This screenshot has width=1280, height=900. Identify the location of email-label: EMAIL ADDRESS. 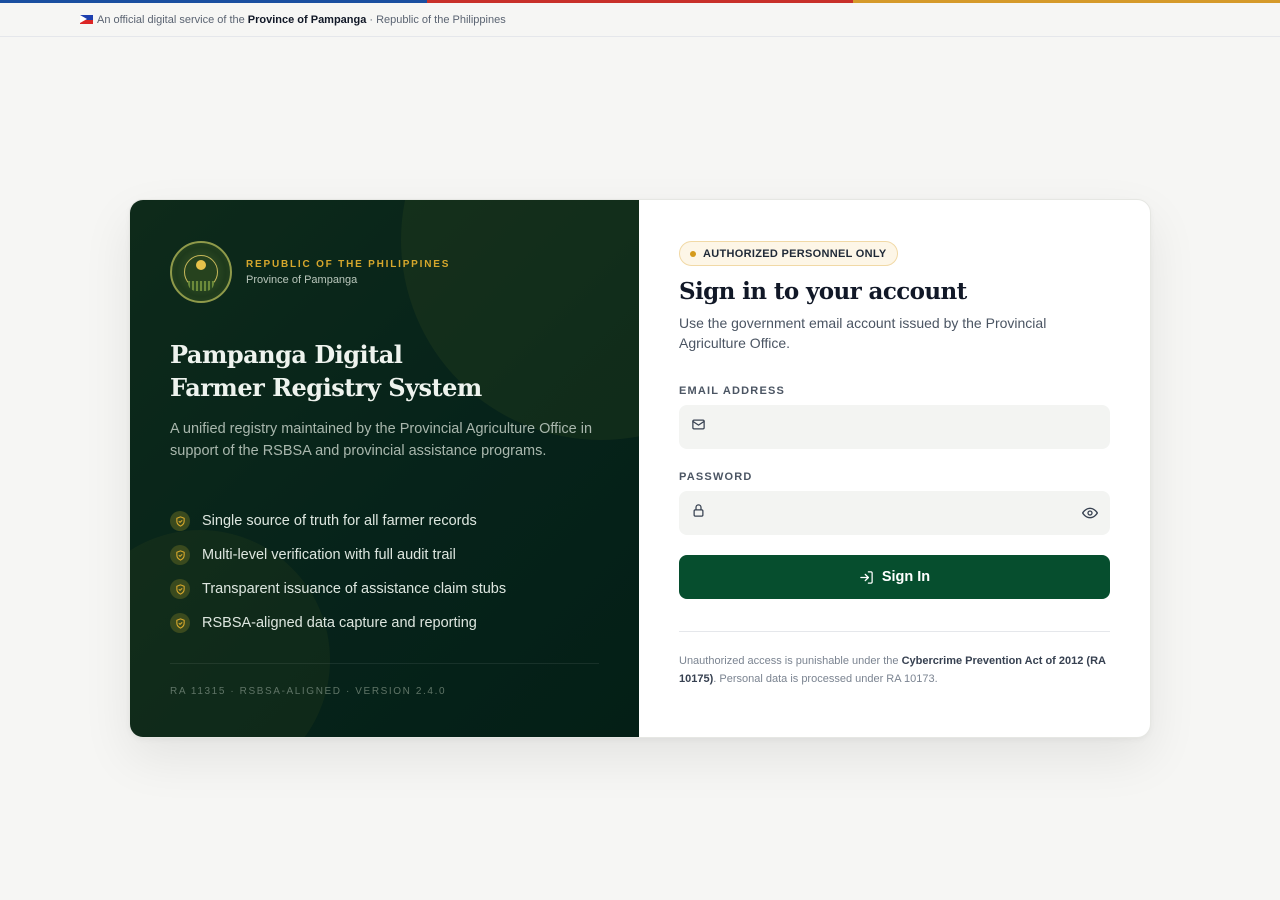
(732, 391).